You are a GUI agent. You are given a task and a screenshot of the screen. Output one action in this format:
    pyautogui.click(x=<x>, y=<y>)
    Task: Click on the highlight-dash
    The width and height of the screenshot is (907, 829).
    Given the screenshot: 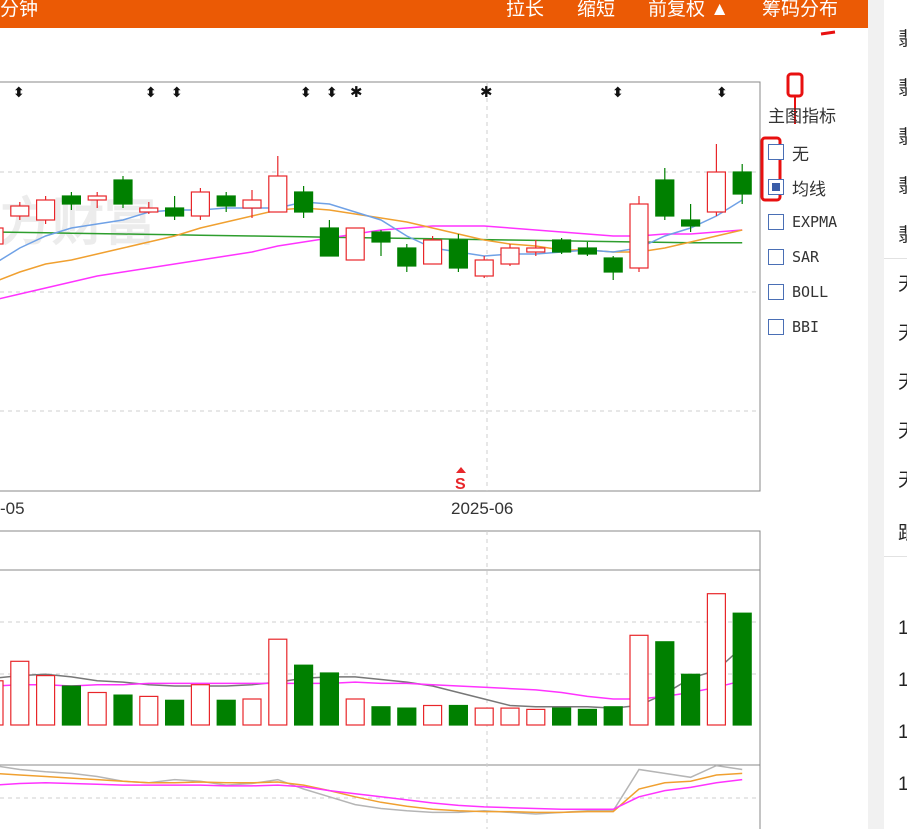 What is the action you would take?
    pyautogui.click(x=828, y=33)
    